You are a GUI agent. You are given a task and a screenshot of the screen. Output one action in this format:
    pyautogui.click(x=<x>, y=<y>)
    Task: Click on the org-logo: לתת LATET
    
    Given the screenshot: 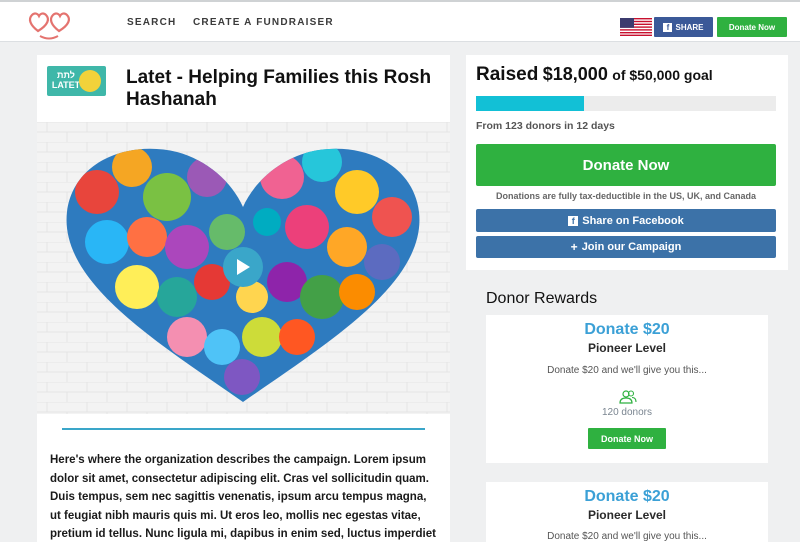 What is the action you would take?
    pyautogui.click(x=76, y=81)
    